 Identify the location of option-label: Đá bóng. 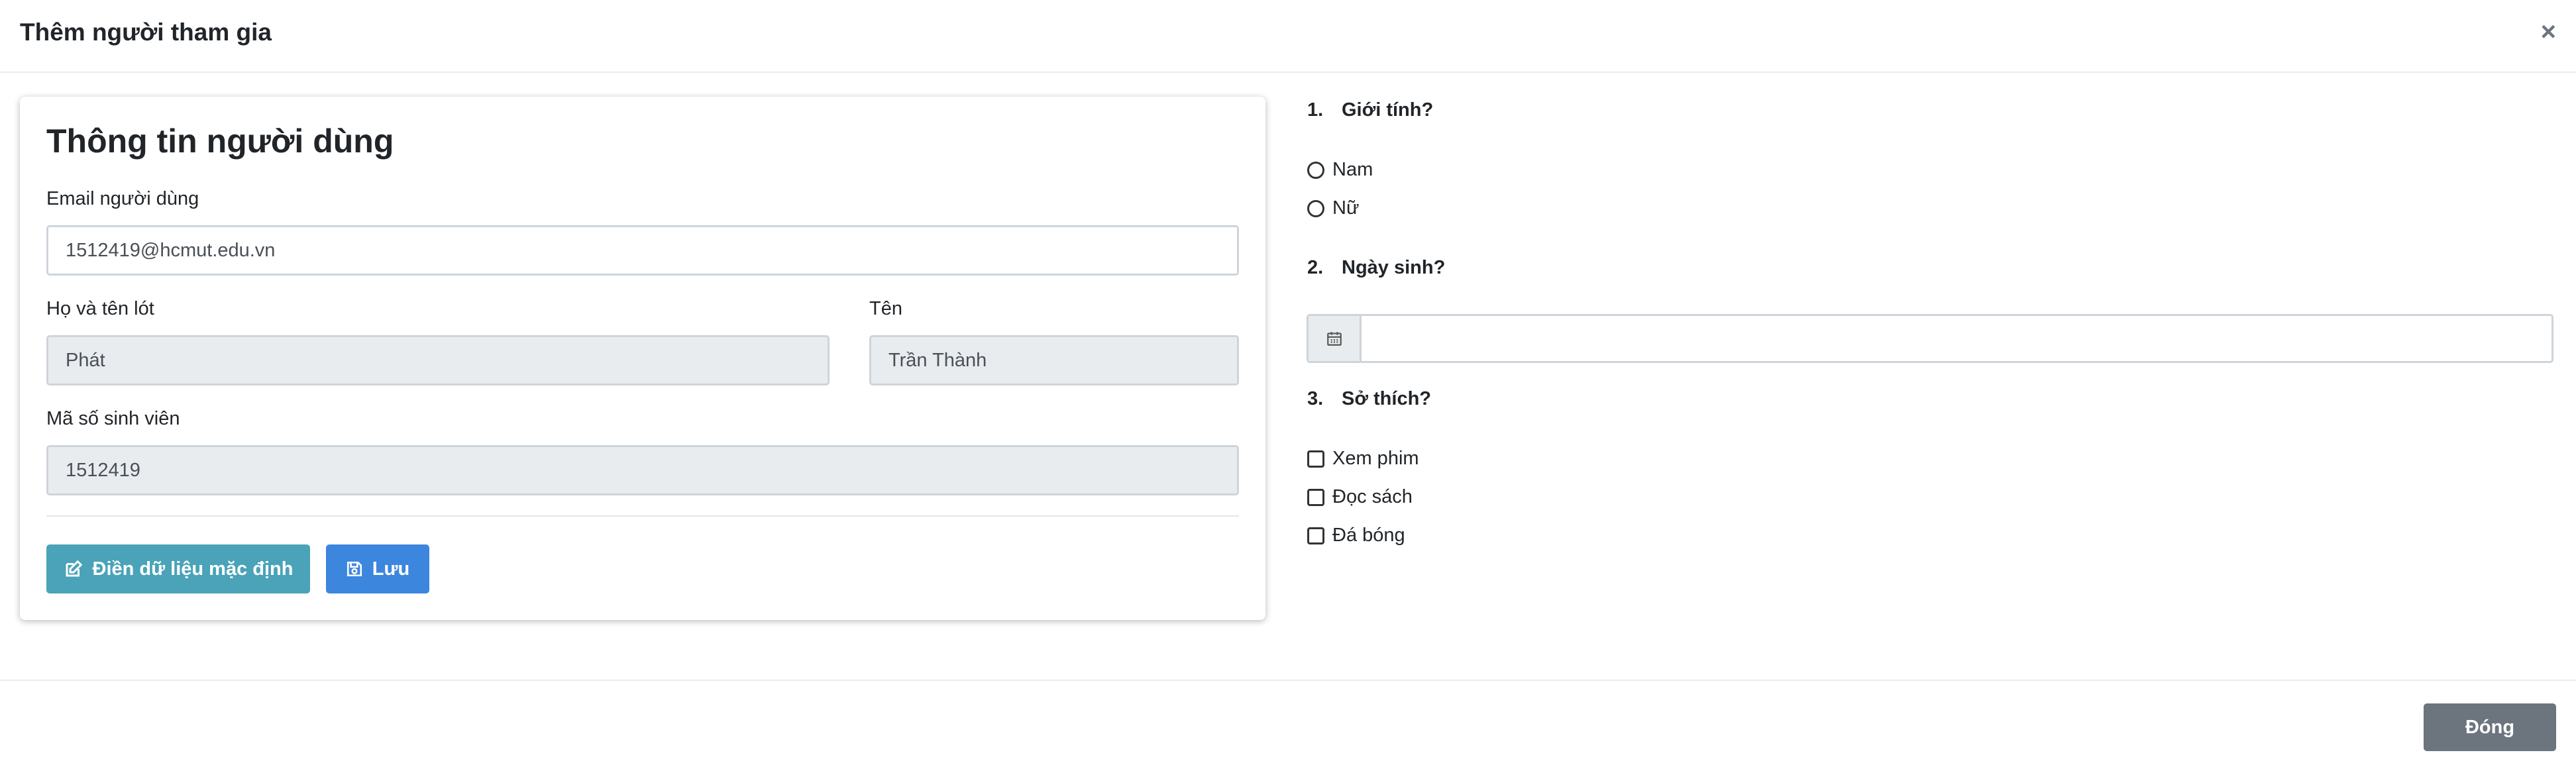
(1368, 535).